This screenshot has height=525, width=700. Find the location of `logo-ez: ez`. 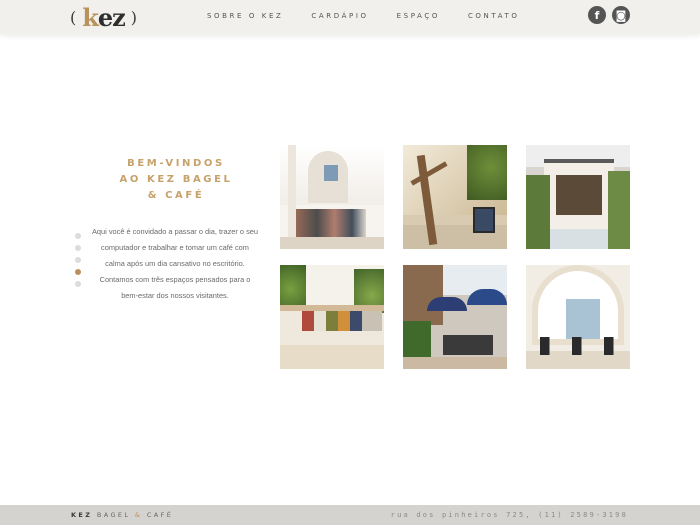

logo-ez: ez is located at coordinates (111, 17).